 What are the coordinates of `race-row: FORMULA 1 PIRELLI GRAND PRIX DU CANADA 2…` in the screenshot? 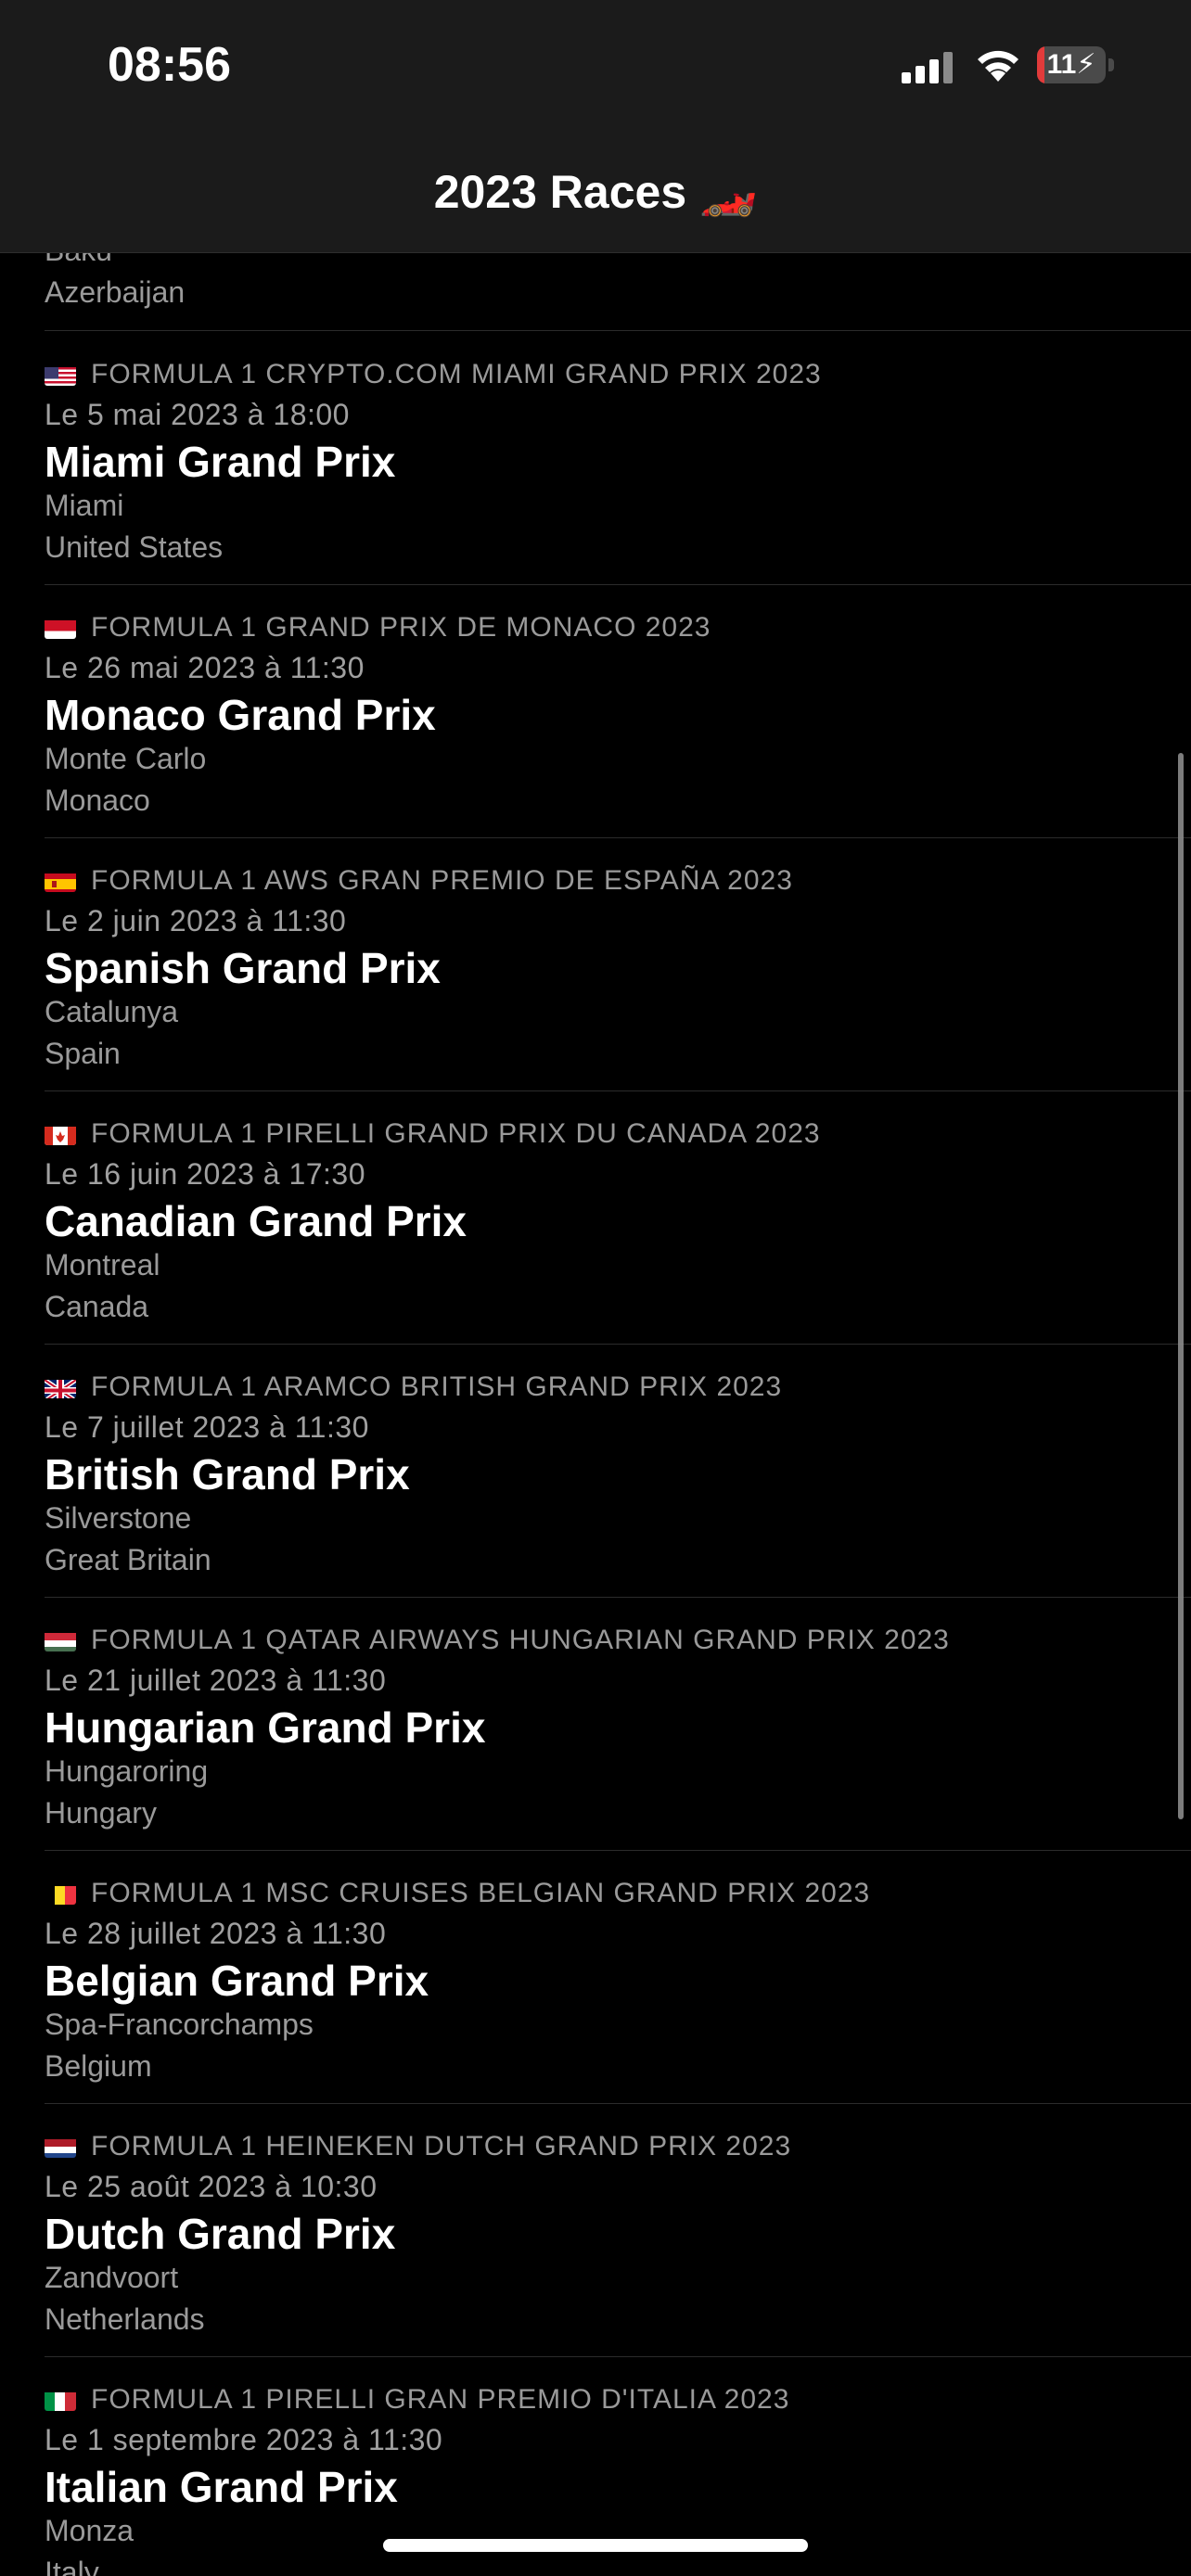 It's located at (595, 1217).